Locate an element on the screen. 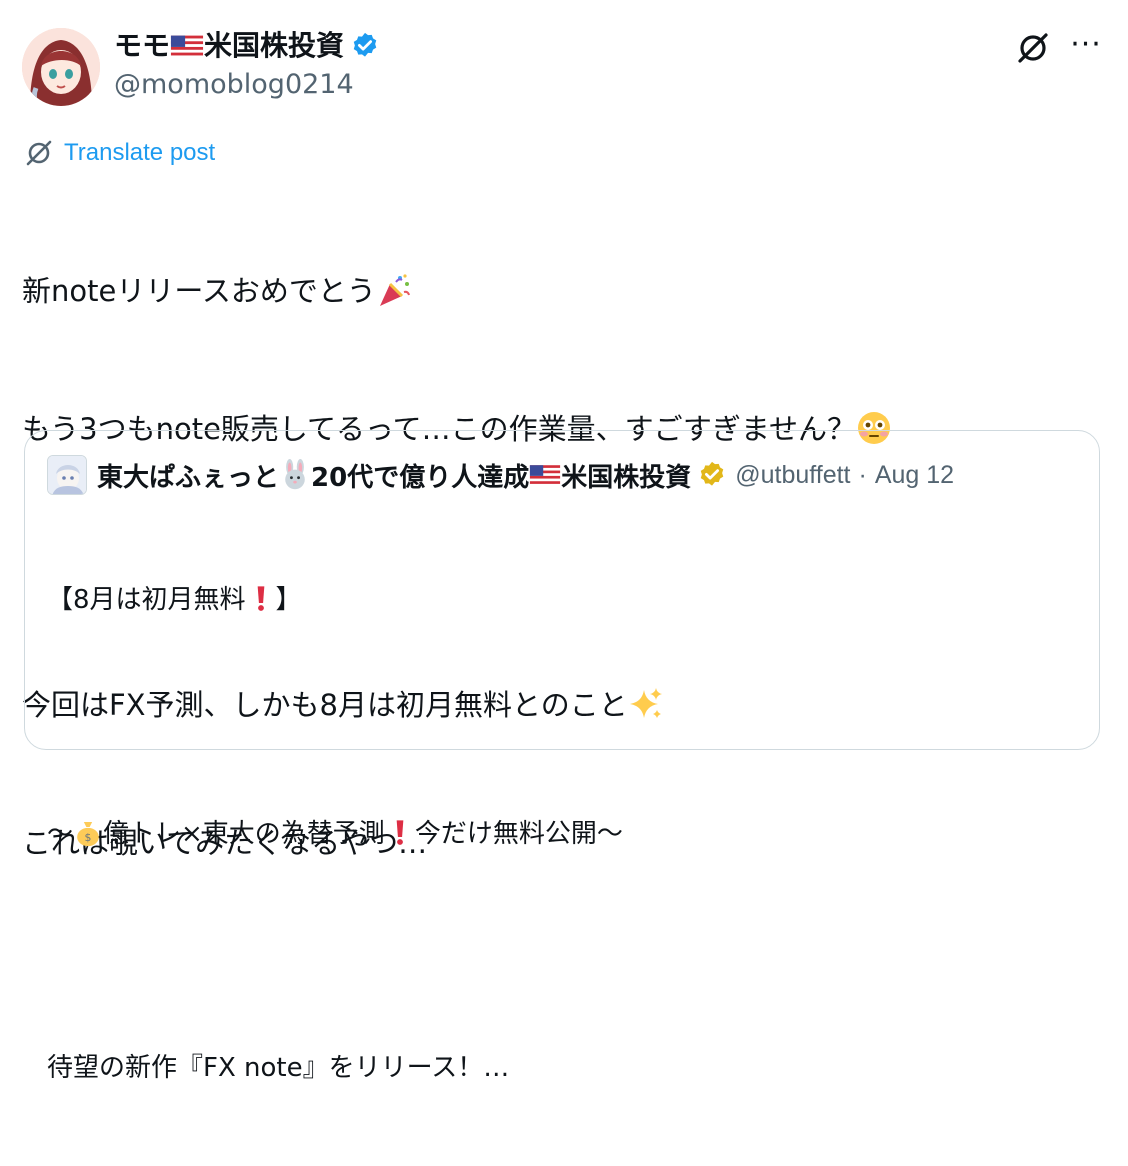 This screenshot has width=1128, height=1166. party-popper-icon is located at coordinates (394, 290).